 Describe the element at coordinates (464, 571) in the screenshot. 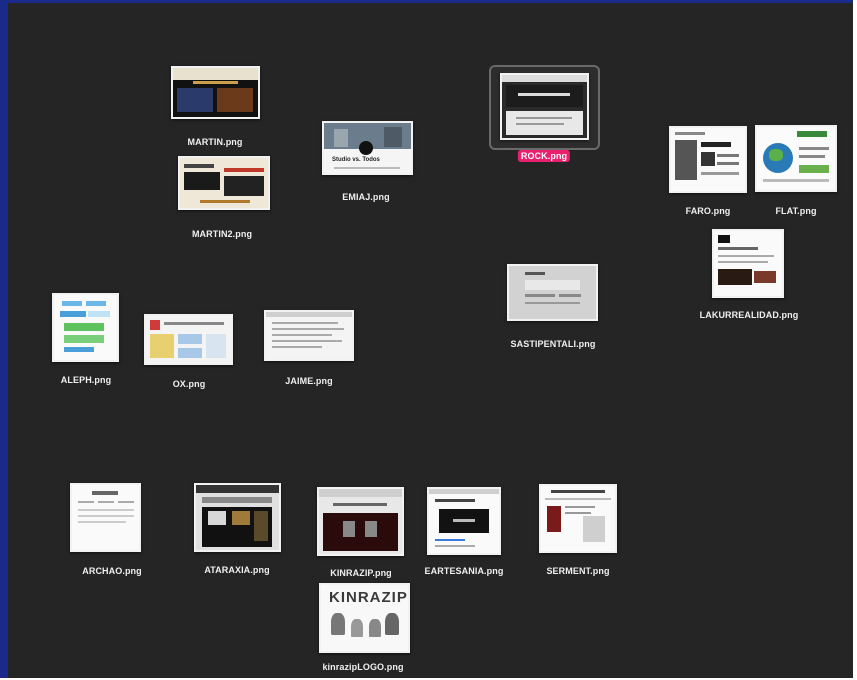

I see `file-label: EARTESANIA.png` at that location.